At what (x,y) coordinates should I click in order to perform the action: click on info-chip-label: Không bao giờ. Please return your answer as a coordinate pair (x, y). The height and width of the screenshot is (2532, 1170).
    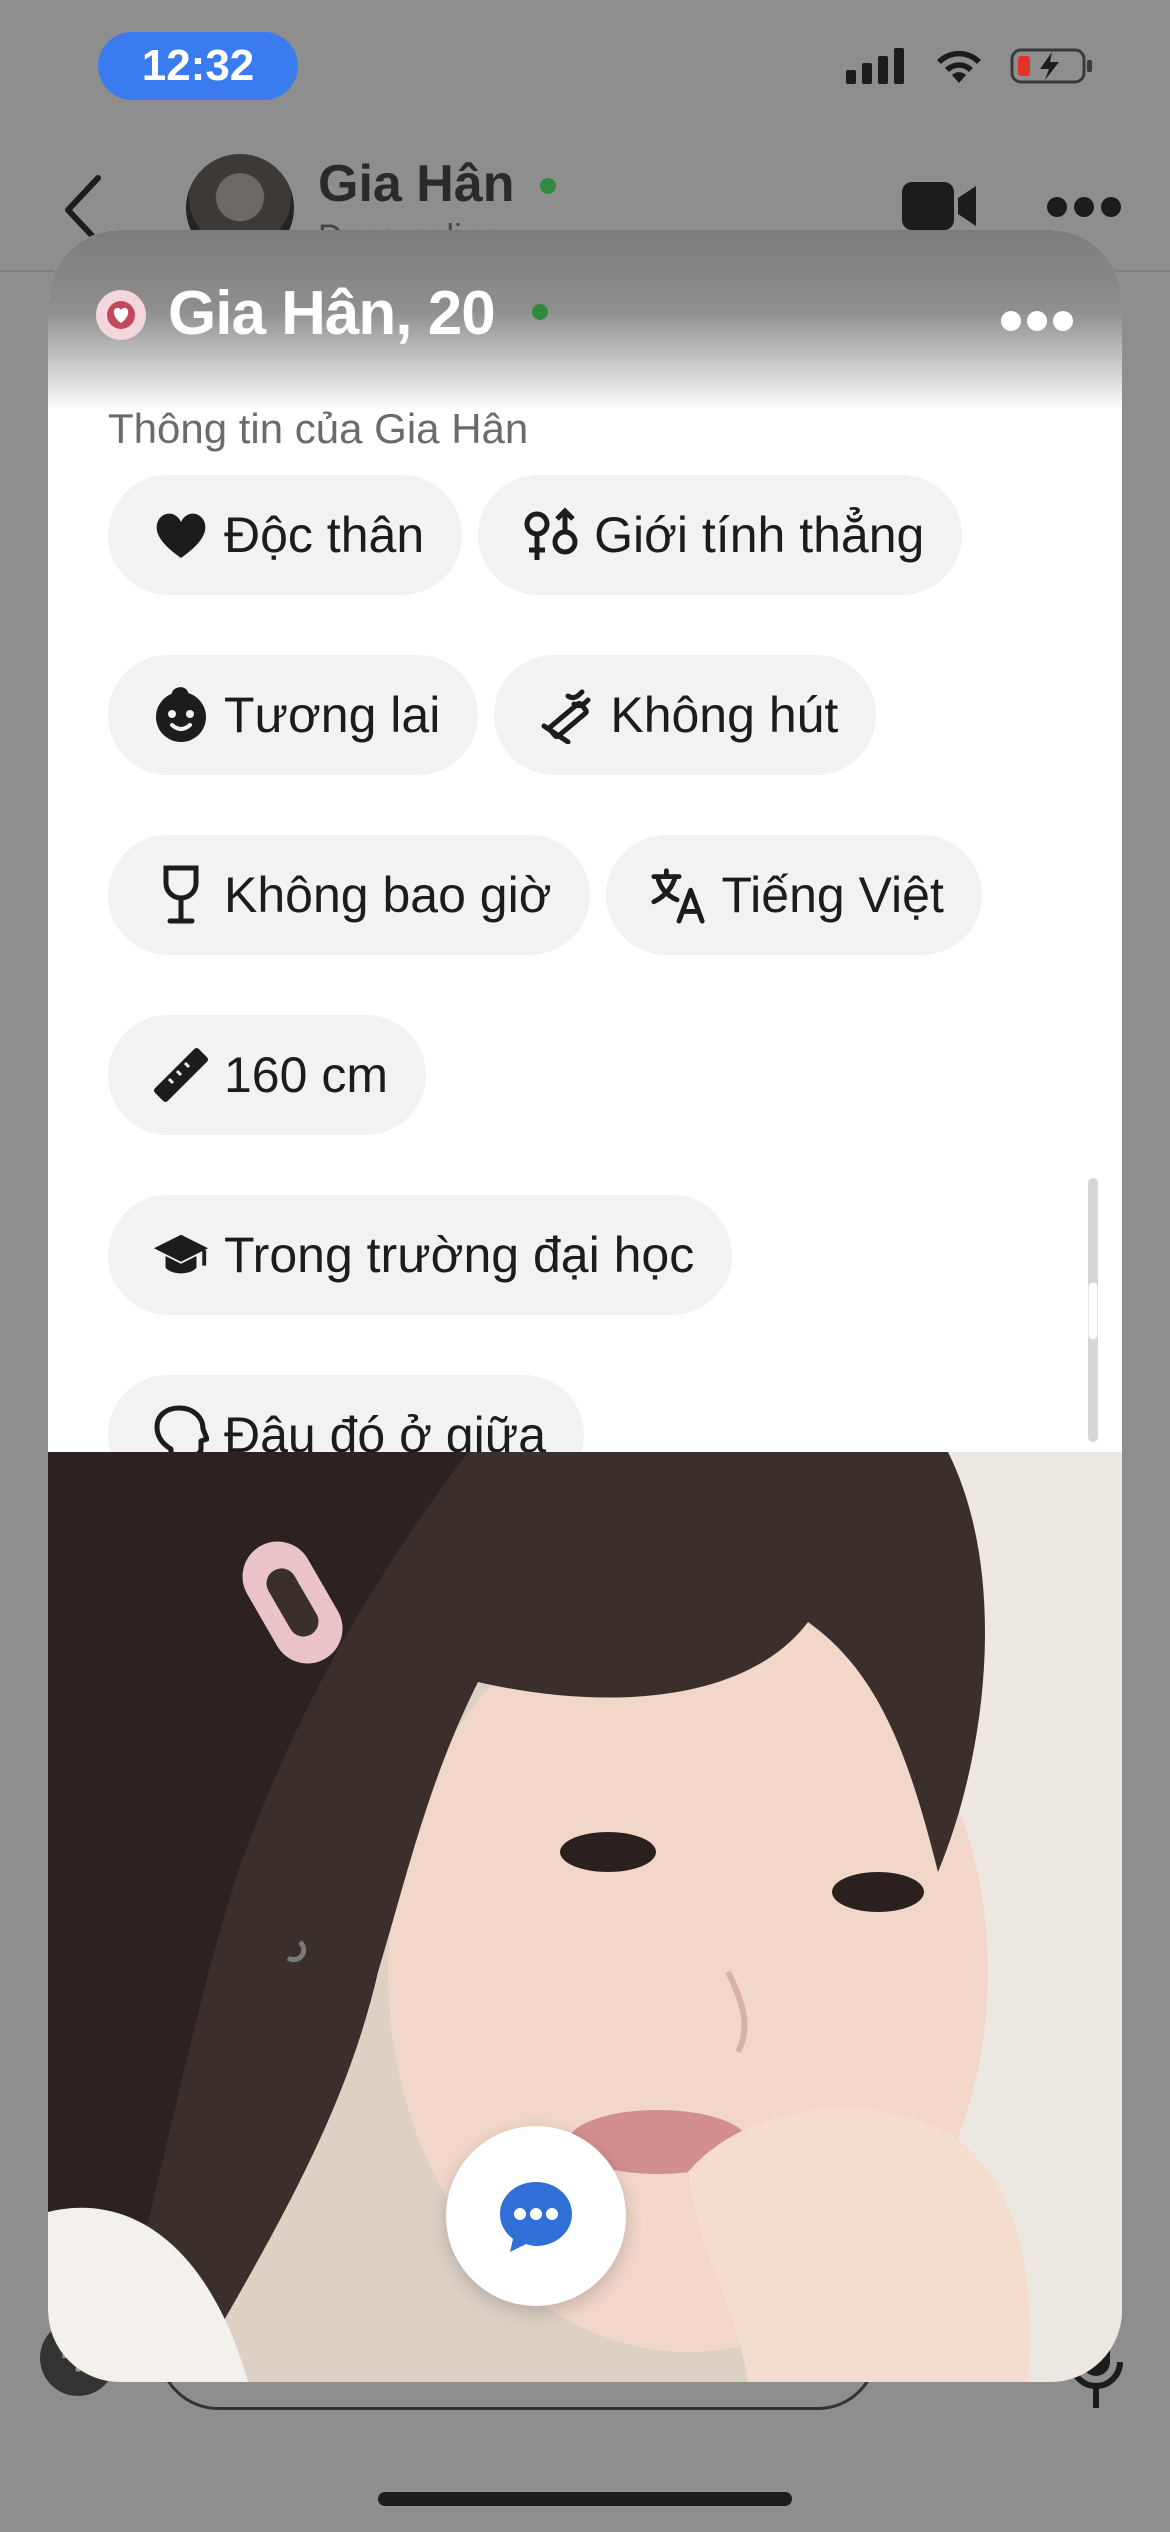
    Looking at the image, I should click on (388, 895).